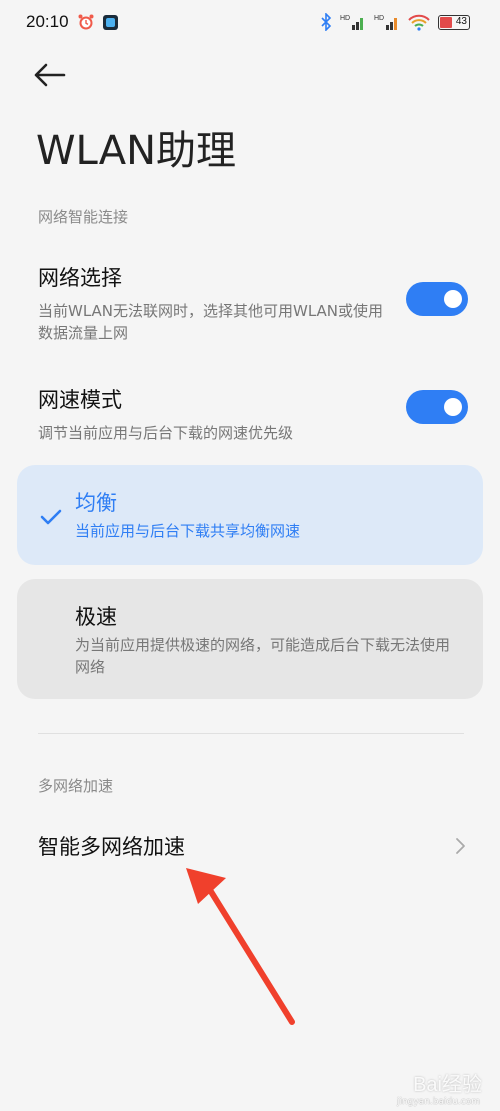 The image size is (500, 1111). What do you see at coordinates (263, 656) in the screenshot?
I see `speed-option-max-desc: 为当前应用提供极速的网络，可能造成后台下载无法使用网络` at bounding box center [263, 656].